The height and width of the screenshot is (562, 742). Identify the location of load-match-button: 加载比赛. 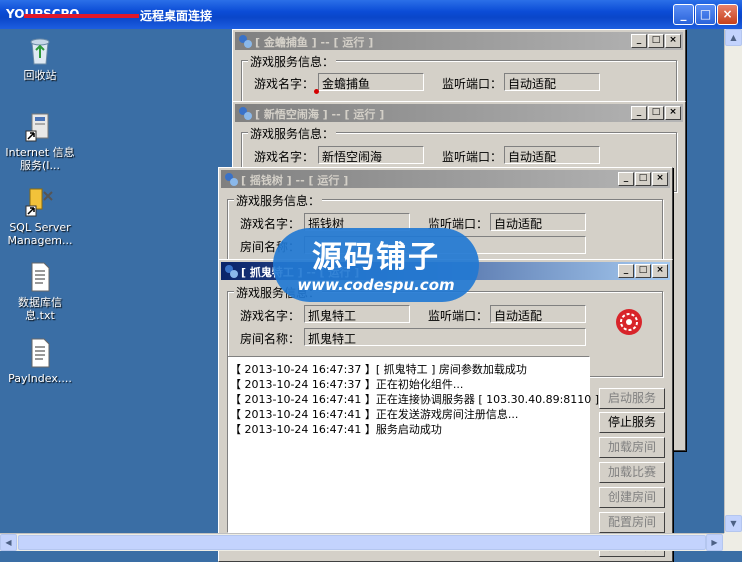
(632, 472).